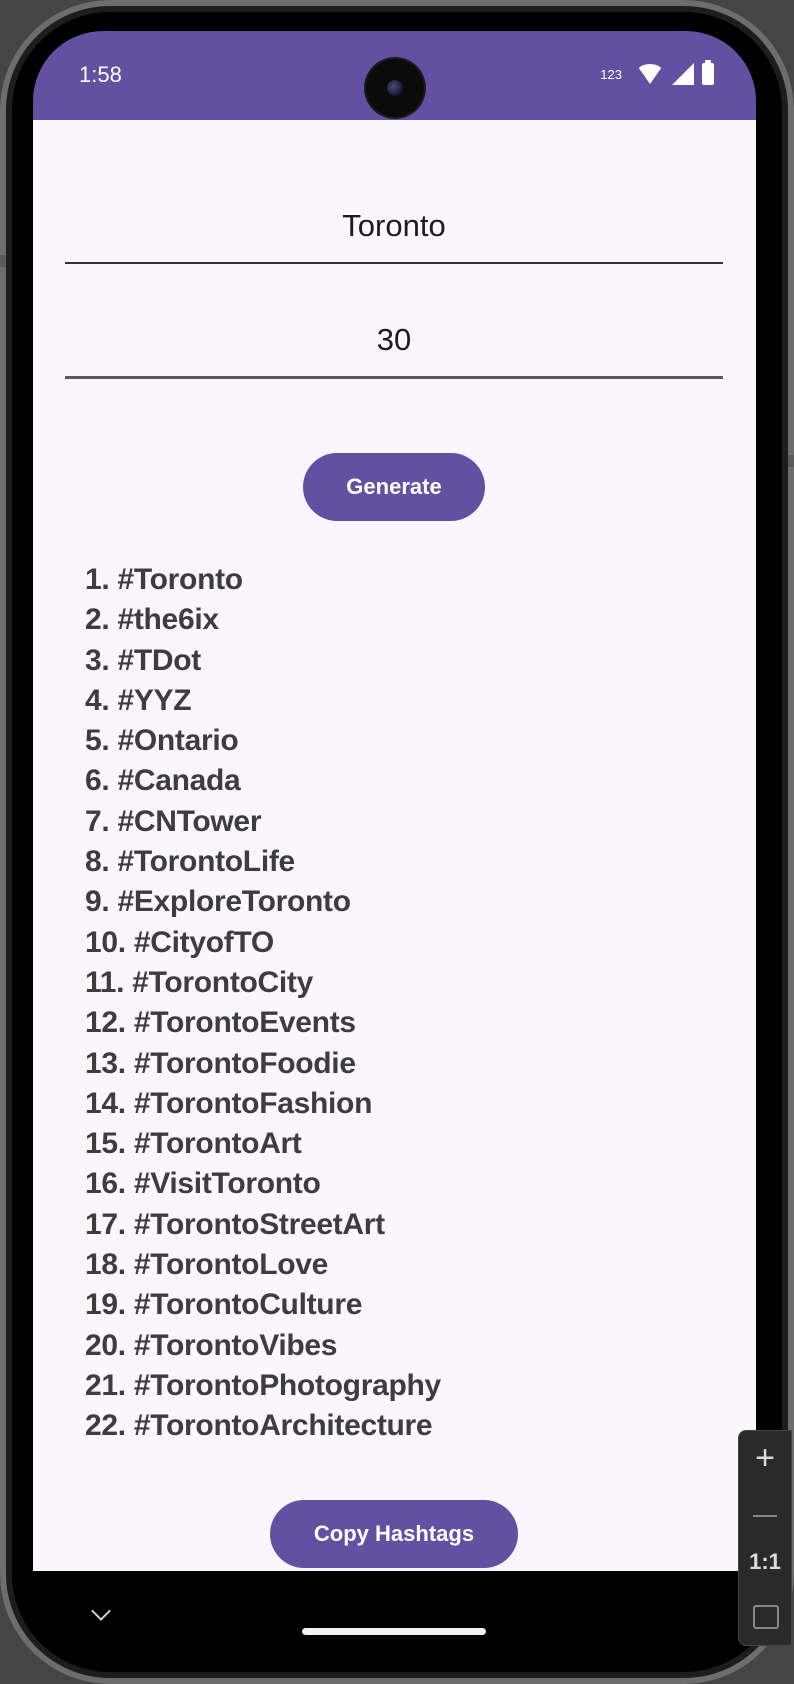 Image resolution: width=794 pixels, height=1684 pixels. I want to click on hashtag-item: 11. #TorontoCity, so click(199, 982).